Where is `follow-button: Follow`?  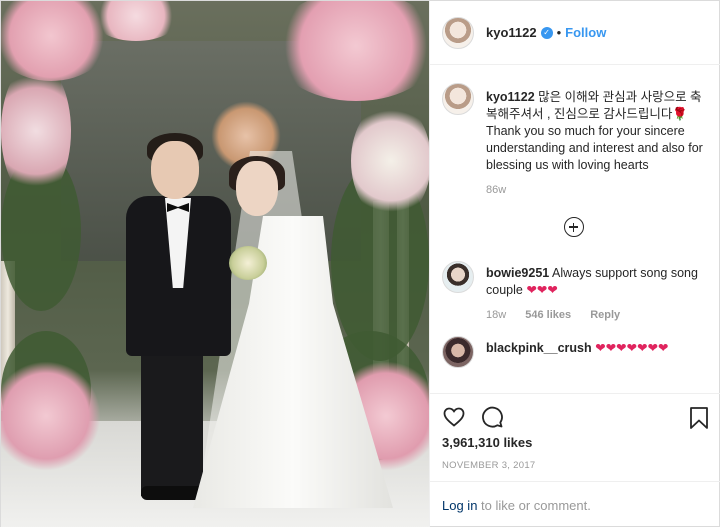 follow-button: Follow is located at coordinates (585, 32).